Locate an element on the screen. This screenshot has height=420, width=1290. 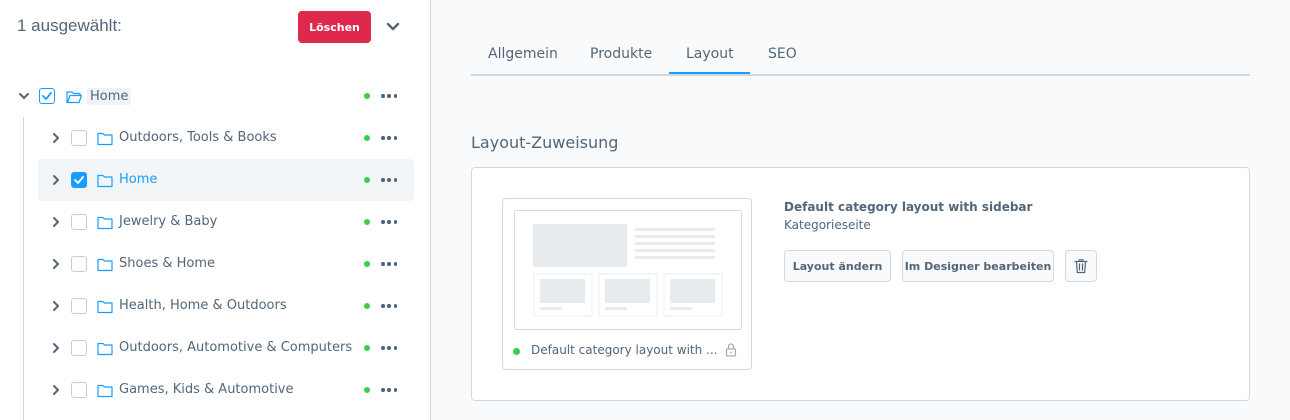
selection-count: 1 ausgewählt: is located at coordinates (69, 25).